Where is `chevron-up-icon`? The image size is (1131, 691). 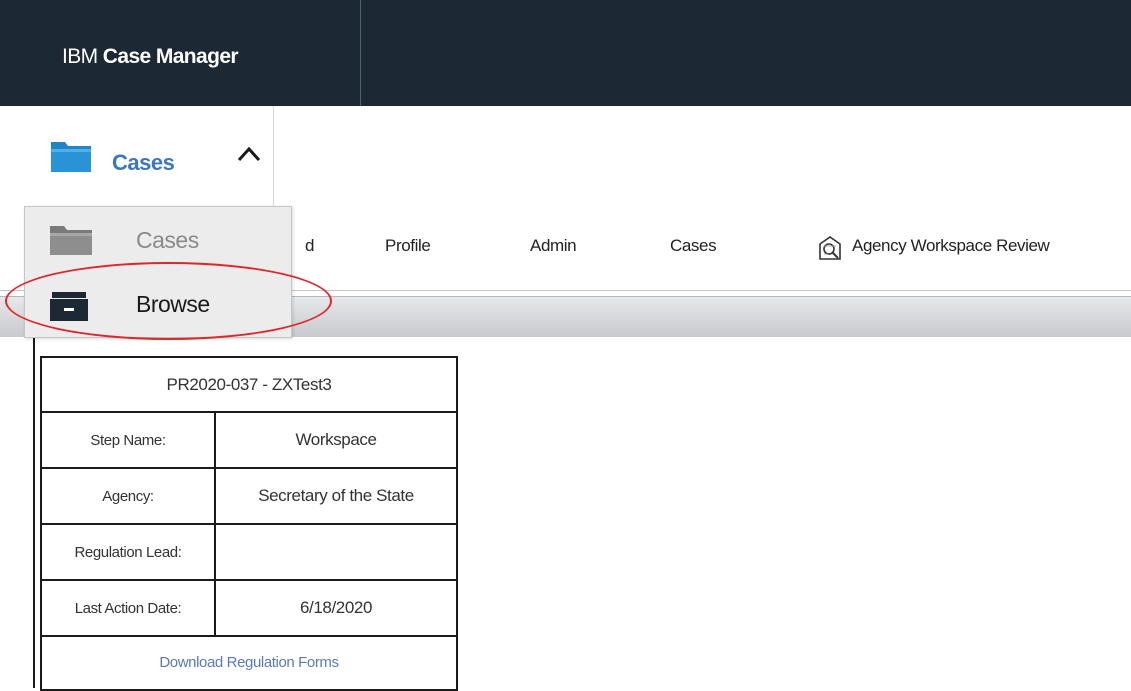
chevron-up-icon is located at coordinates (249, 154).